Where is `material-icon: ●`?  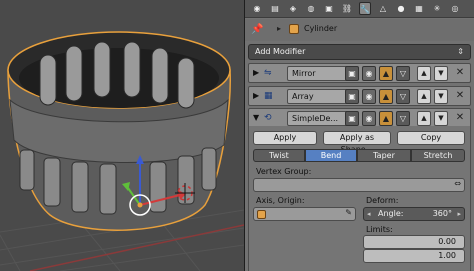 material-icon: ● is located at coordinates (401, 8).